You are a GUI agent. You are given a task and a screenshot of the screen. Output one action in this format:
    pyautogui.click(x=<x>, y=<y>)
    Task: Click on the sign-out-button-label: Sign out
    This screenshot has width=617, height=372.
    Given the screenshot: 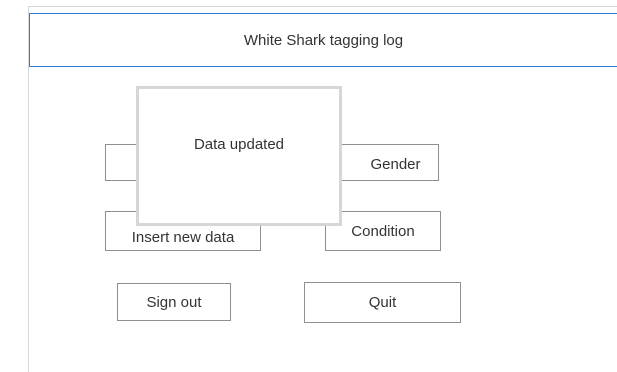 What is the action you would take?
    pyautogui.click(x=174, y=302)
    